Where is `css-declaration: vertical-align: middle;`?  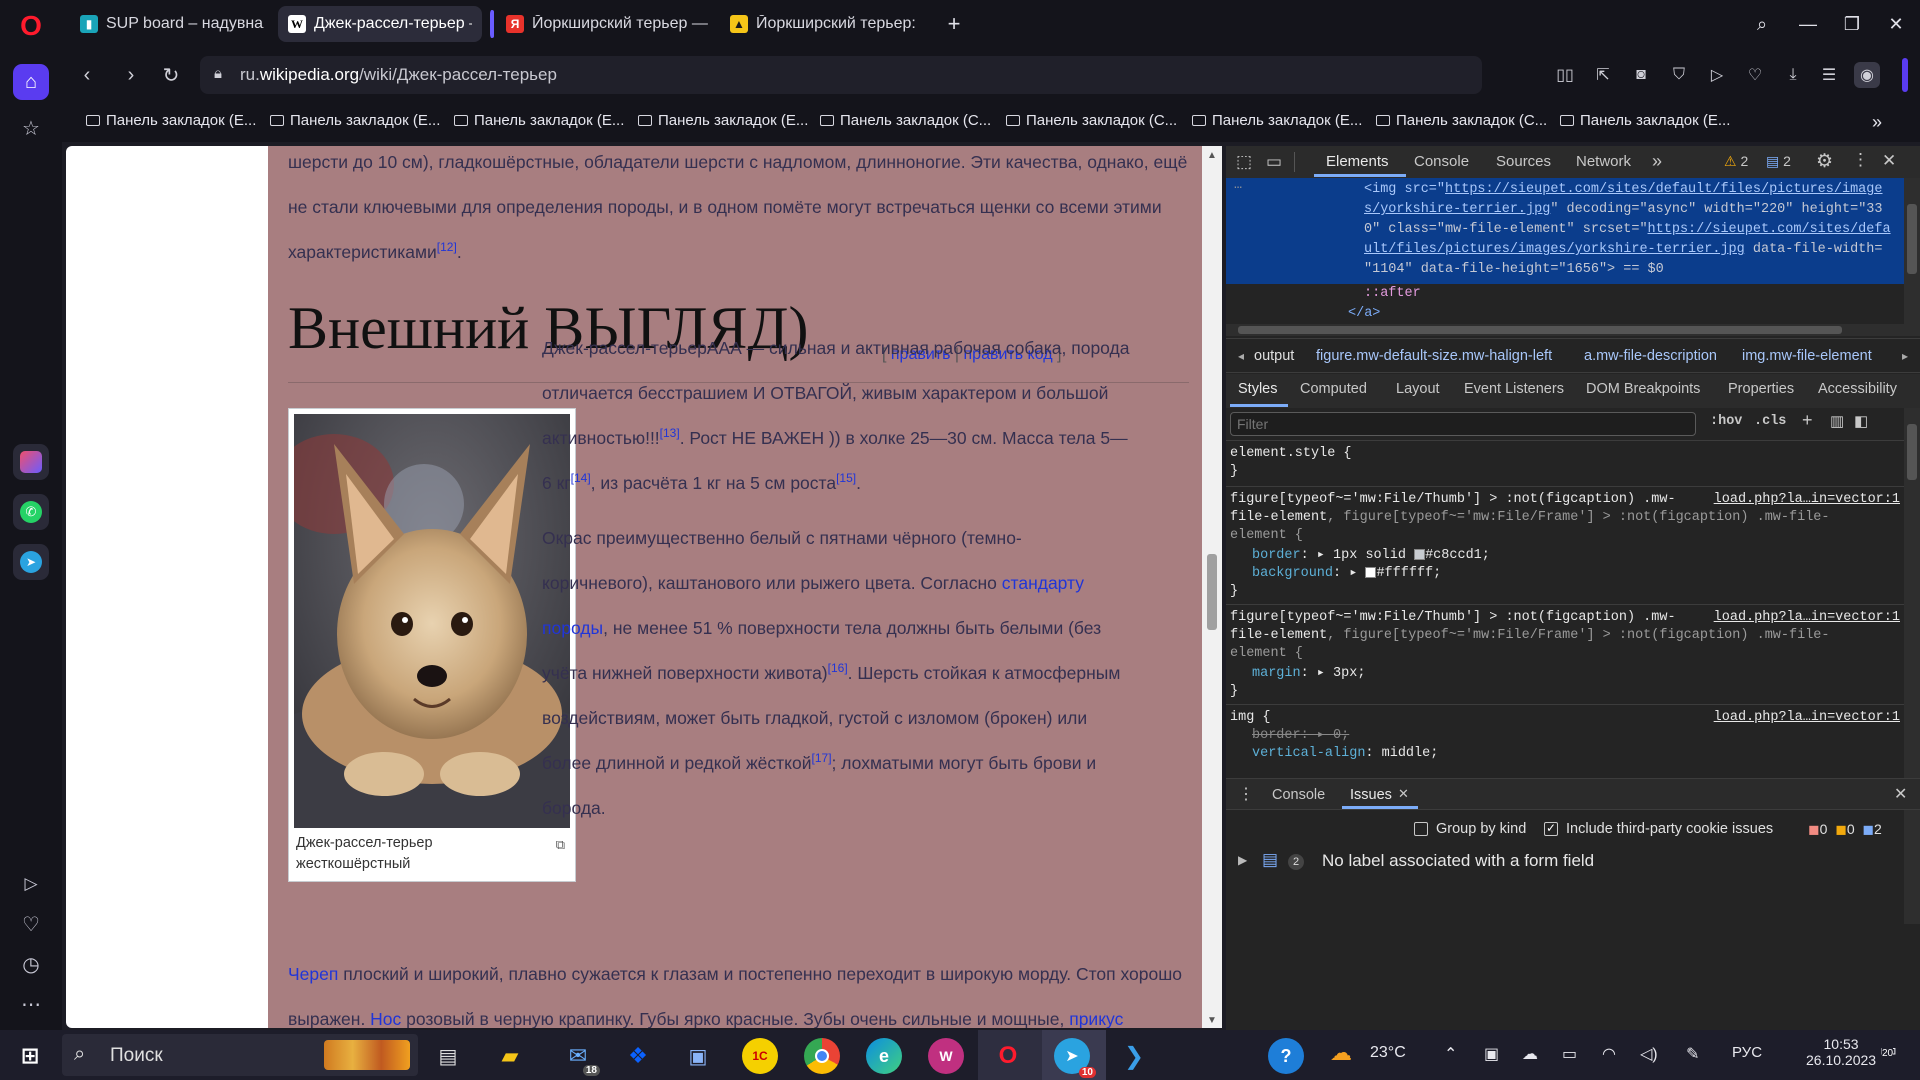
css-declaration: vertical-align: middle; is located at coordinates (1345, 754).